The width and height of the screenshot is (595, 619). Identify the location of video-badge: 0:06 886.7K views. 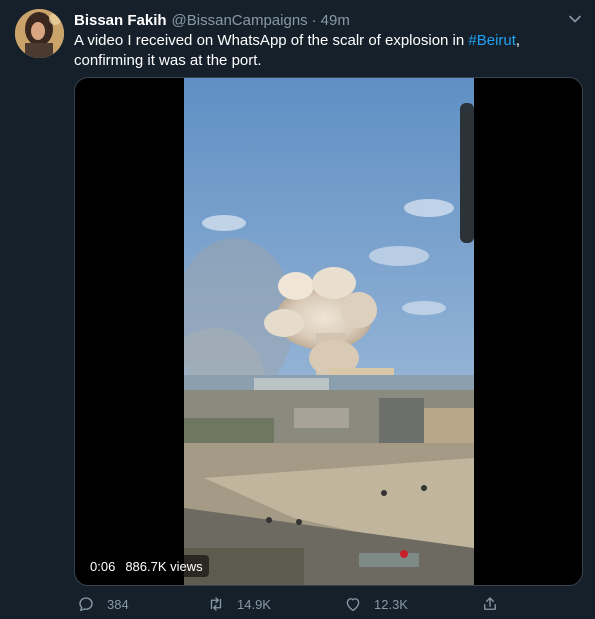
(146, 566).